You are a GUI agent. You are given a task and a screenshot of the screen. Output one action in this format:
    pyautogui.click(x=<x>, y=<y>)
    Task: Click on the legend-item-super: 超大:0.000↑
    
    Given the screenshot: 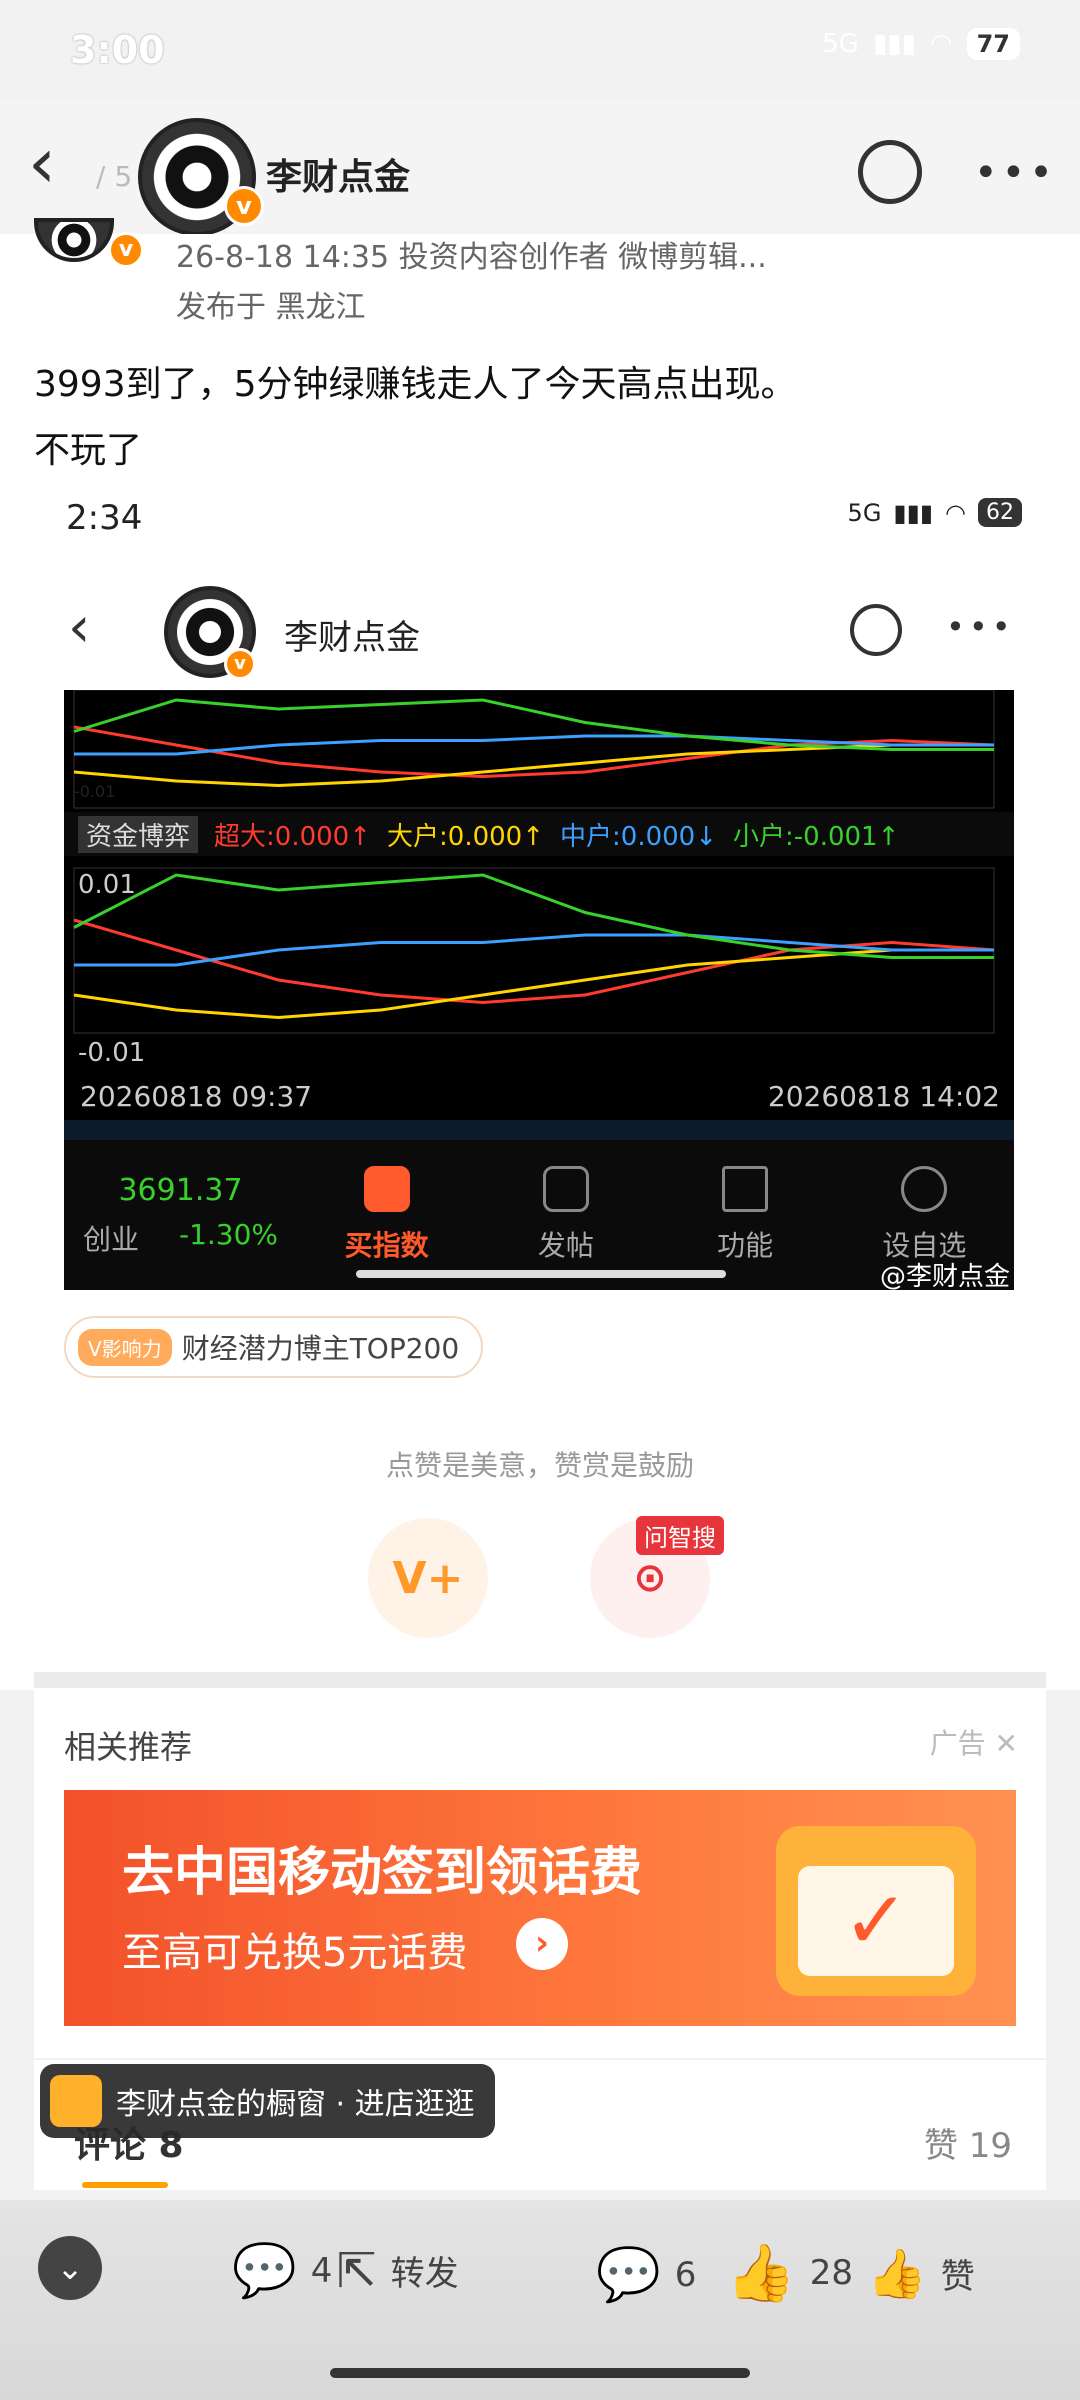 What is the action you would take?
    pyautogui.click(x=293, y=836)
    